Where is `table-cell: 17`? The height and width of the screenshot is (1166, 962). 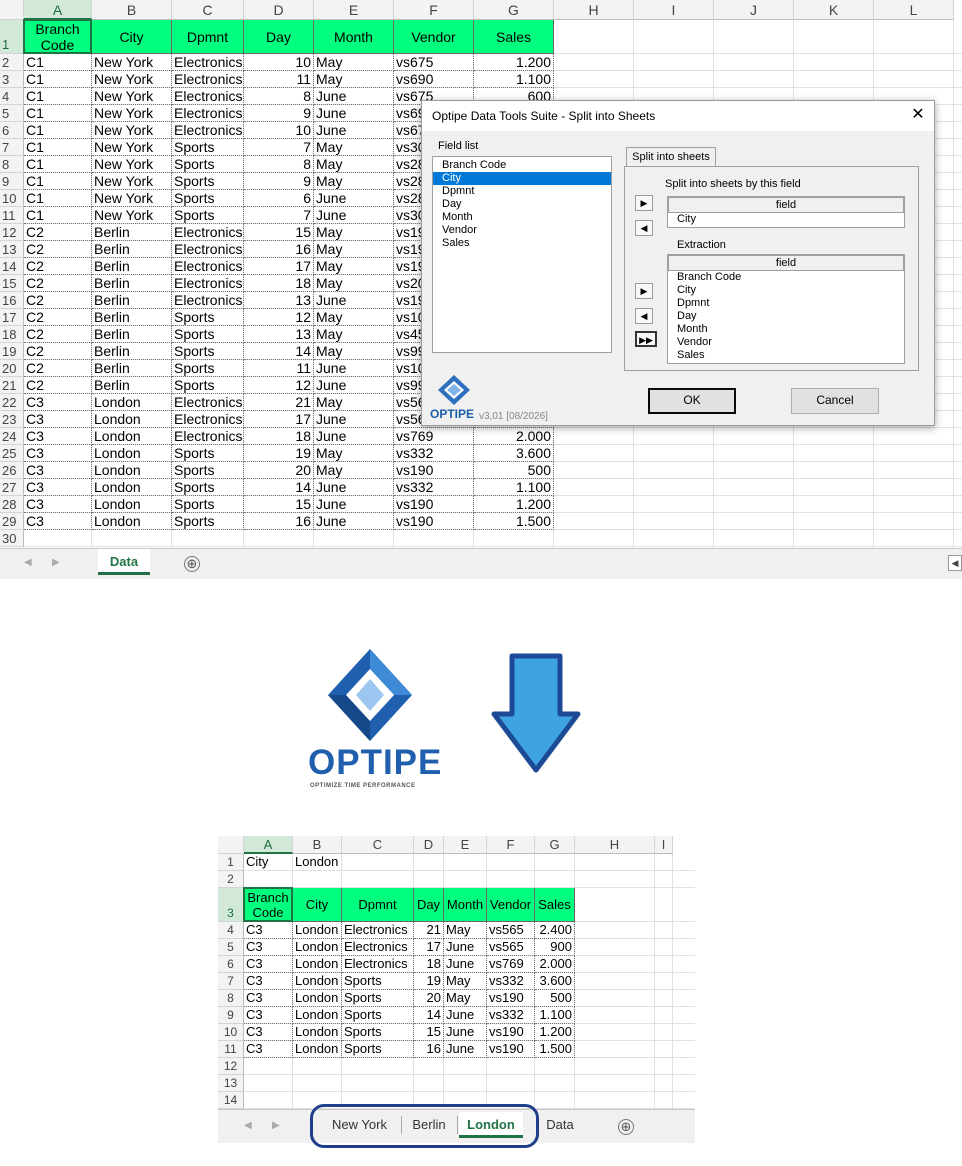
table-cell: 17 is located at coordinates (279, 419).